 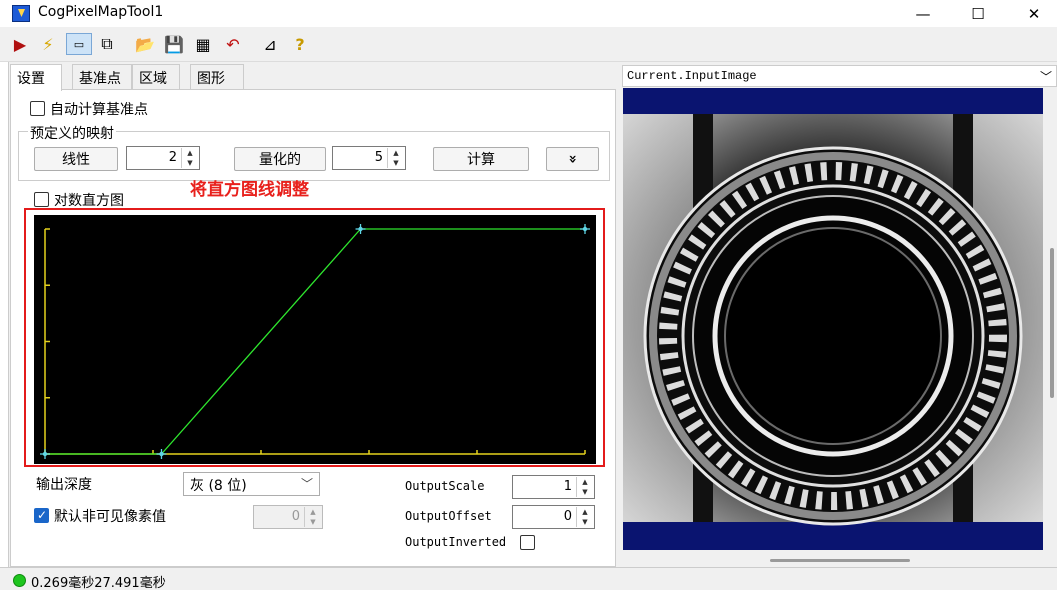 I want to click on status-bar: 0.269毫秒27.491毫秒, so click(x=528, y=578).